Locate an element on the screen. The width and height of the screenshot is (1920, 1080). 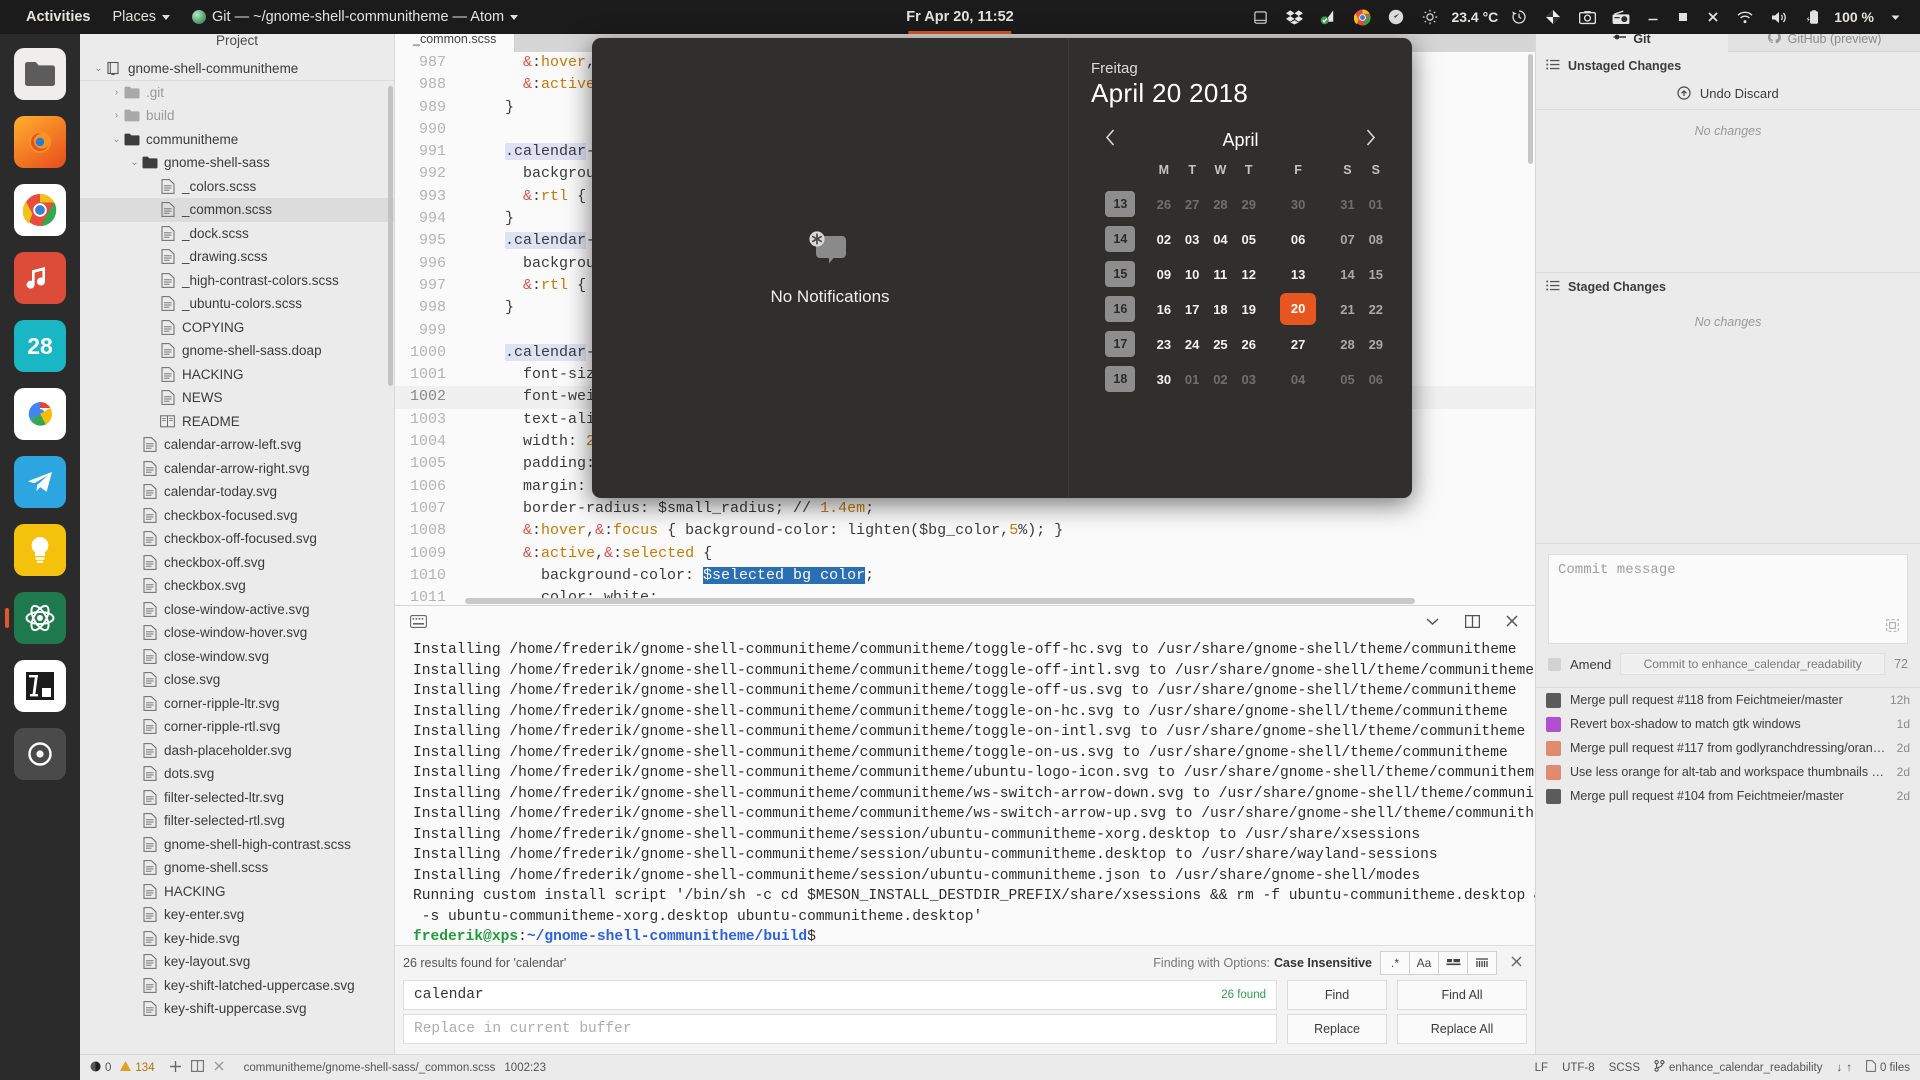
tree-item-high-contrast-colors-scss: _high-contrast-colors.scss is located at coordinates (237, 281).